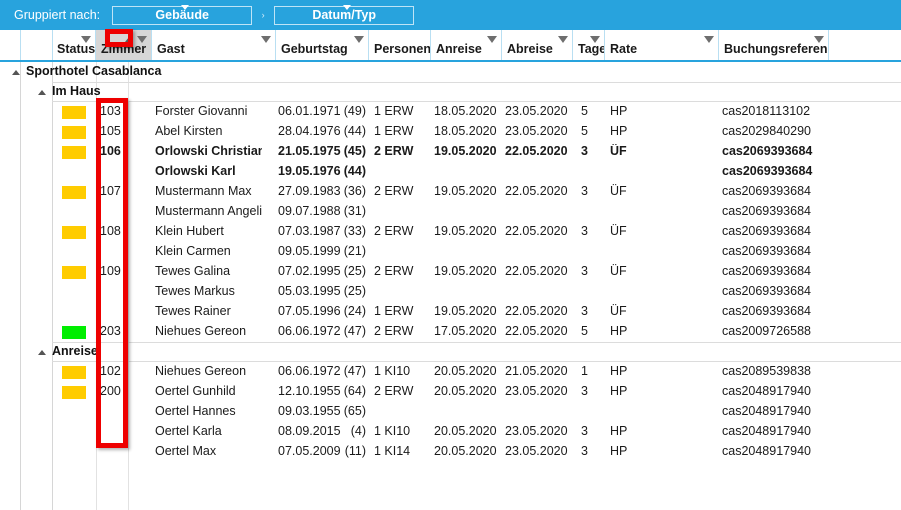  I want to click on group-header-row: Anreise, so click(450, 352).